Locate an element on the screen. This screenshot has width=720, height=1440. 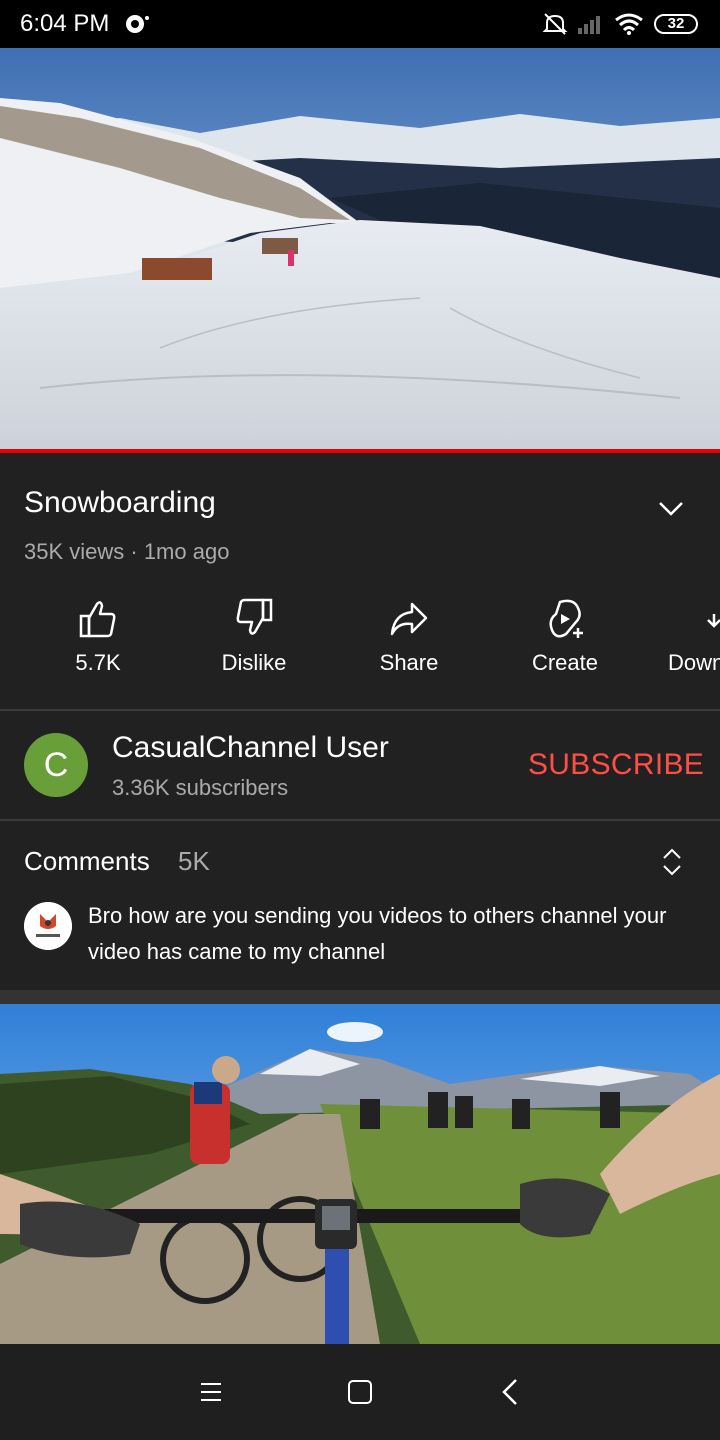
share-button: Share is located at coordinates (409, 636).